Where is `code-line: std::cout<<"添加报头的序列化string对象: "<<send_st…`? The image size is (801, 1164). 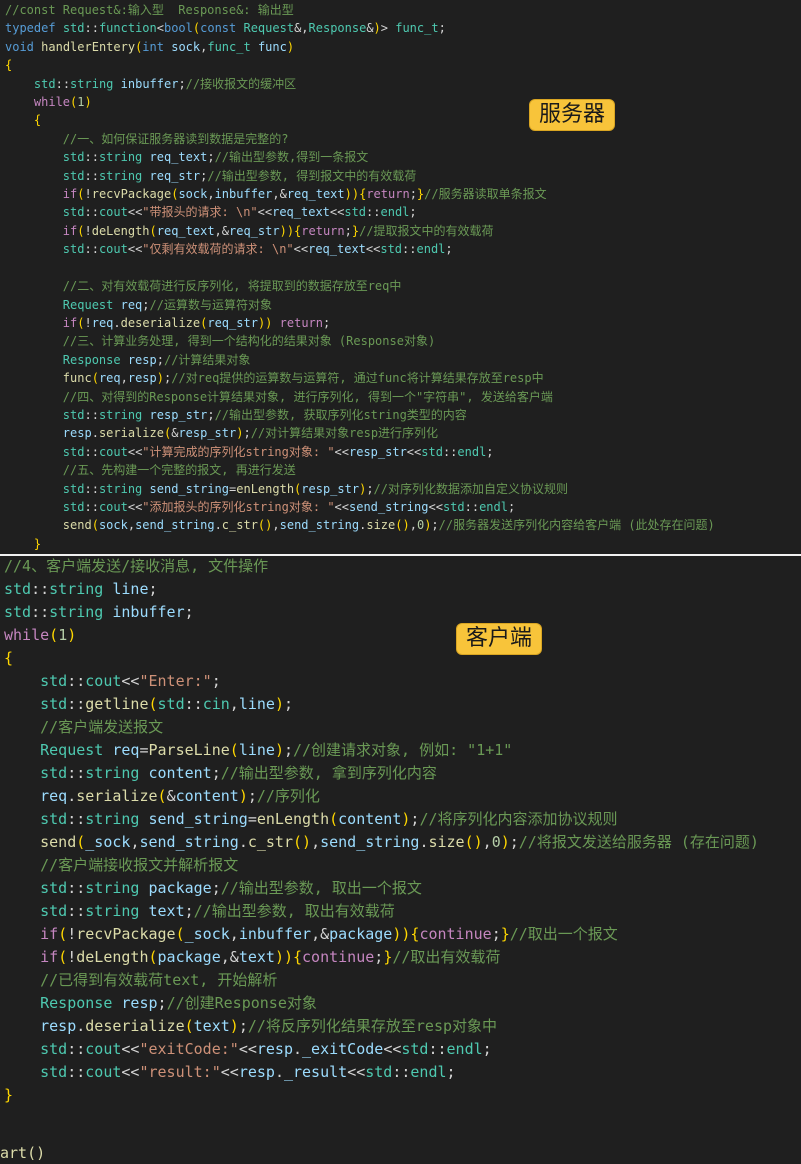 code-line: std::cout<<"添加报头的序列化string对象: "<<send_st… is located at coordinates (289, 506).